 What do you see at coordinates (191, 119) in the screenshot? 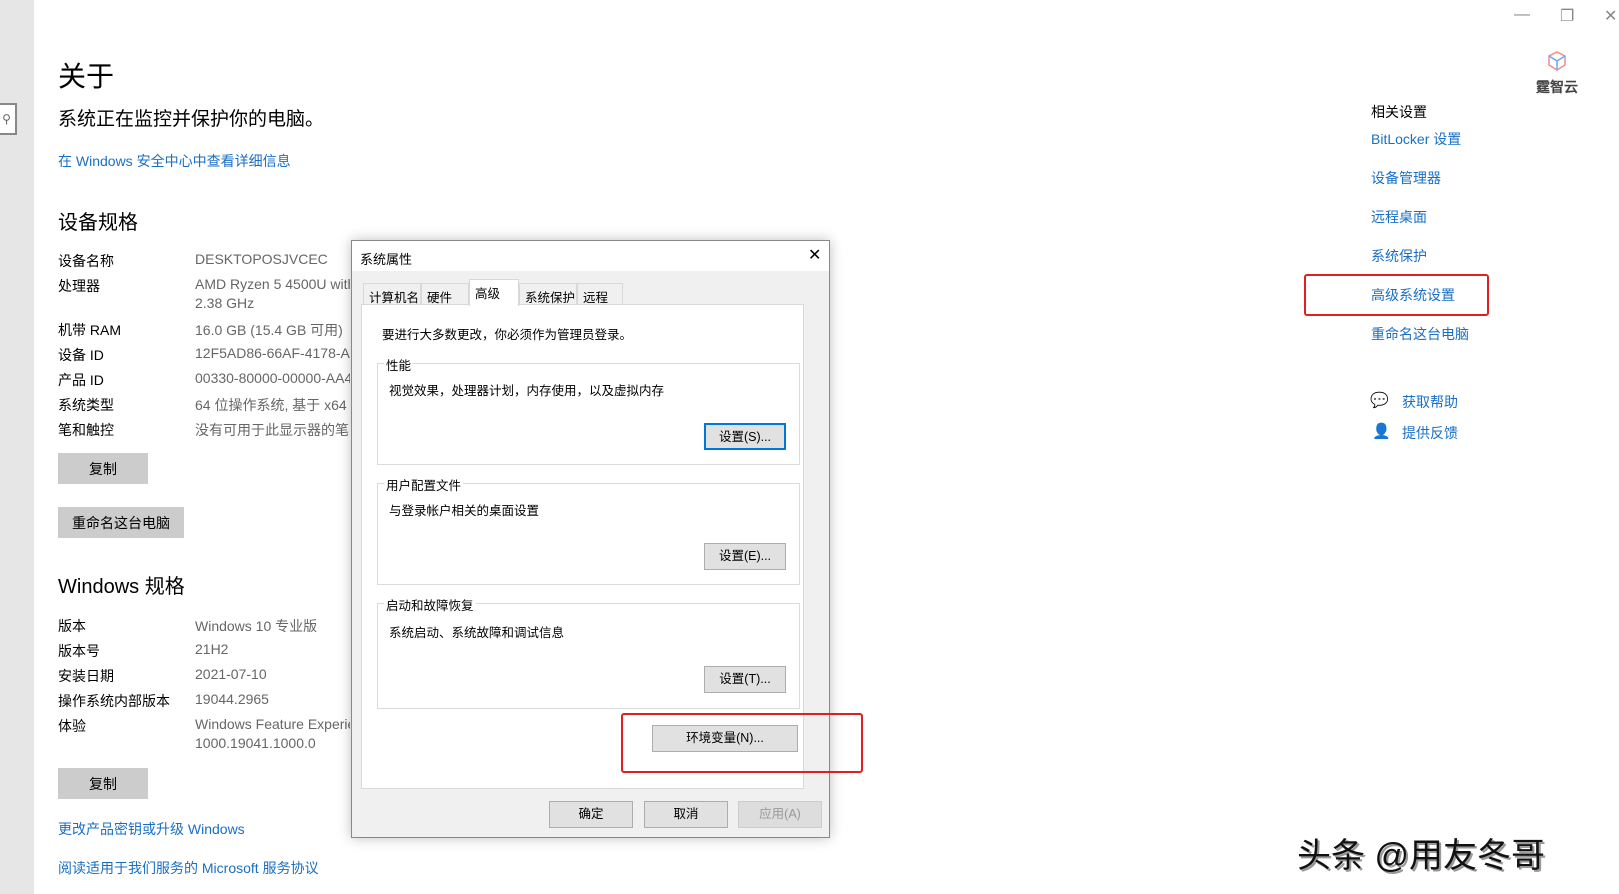
I see `security-status: 系统正在监控并保护你的电脑。` at bounding box center [191, 119].